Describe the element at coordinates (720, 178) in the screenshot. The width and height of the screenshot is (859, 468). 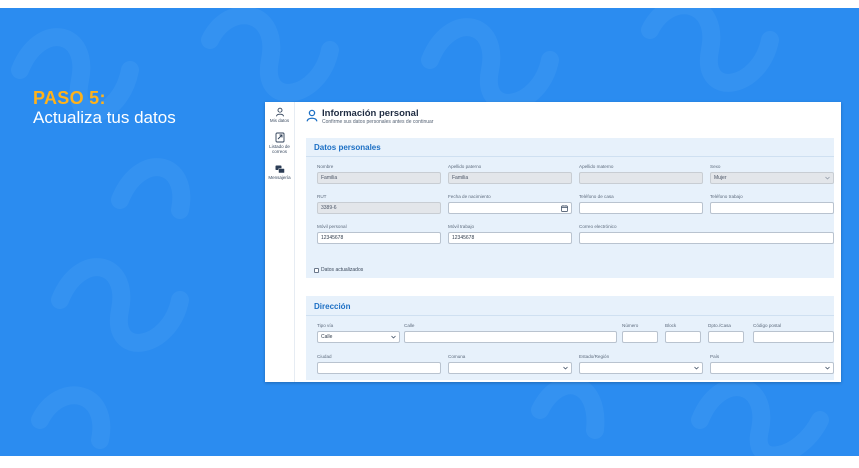
I see `sexo-value: Mujer` at that location.